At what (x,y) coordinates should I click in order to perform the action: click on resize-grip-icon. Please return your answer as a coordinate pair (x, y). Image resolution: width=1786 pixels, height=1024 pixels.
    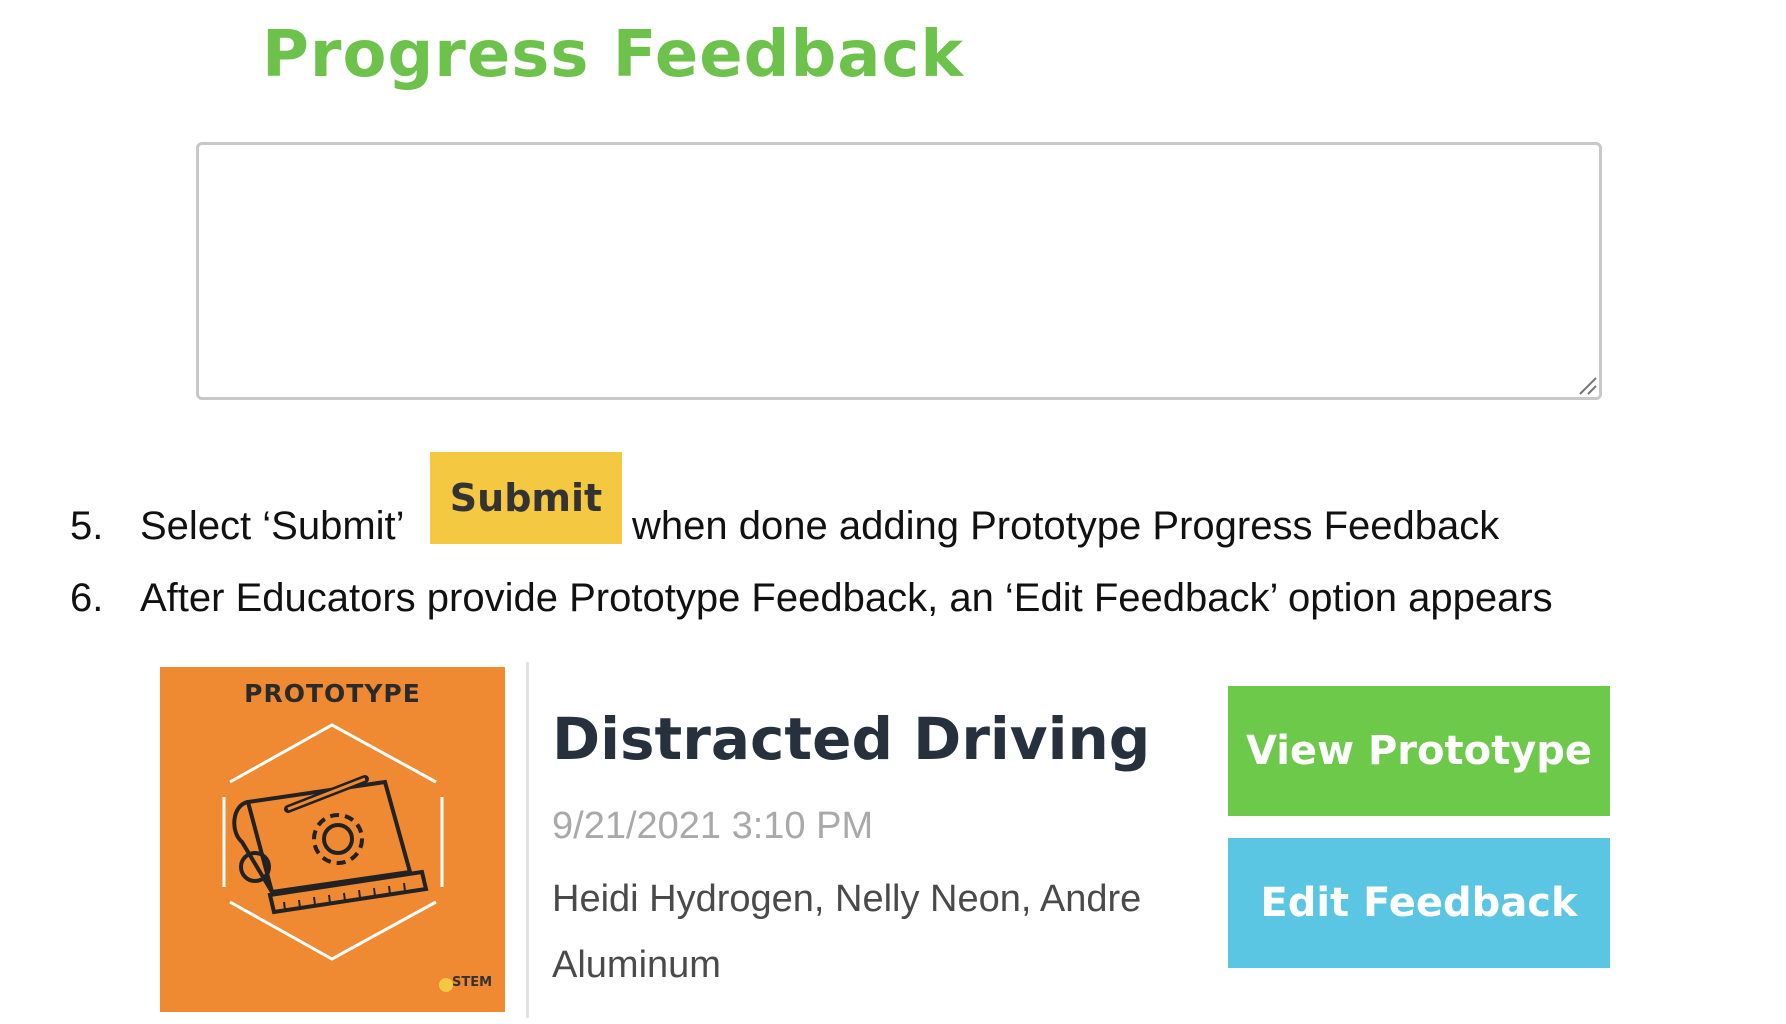
    Looking at the image, I should click on (1587, 385).